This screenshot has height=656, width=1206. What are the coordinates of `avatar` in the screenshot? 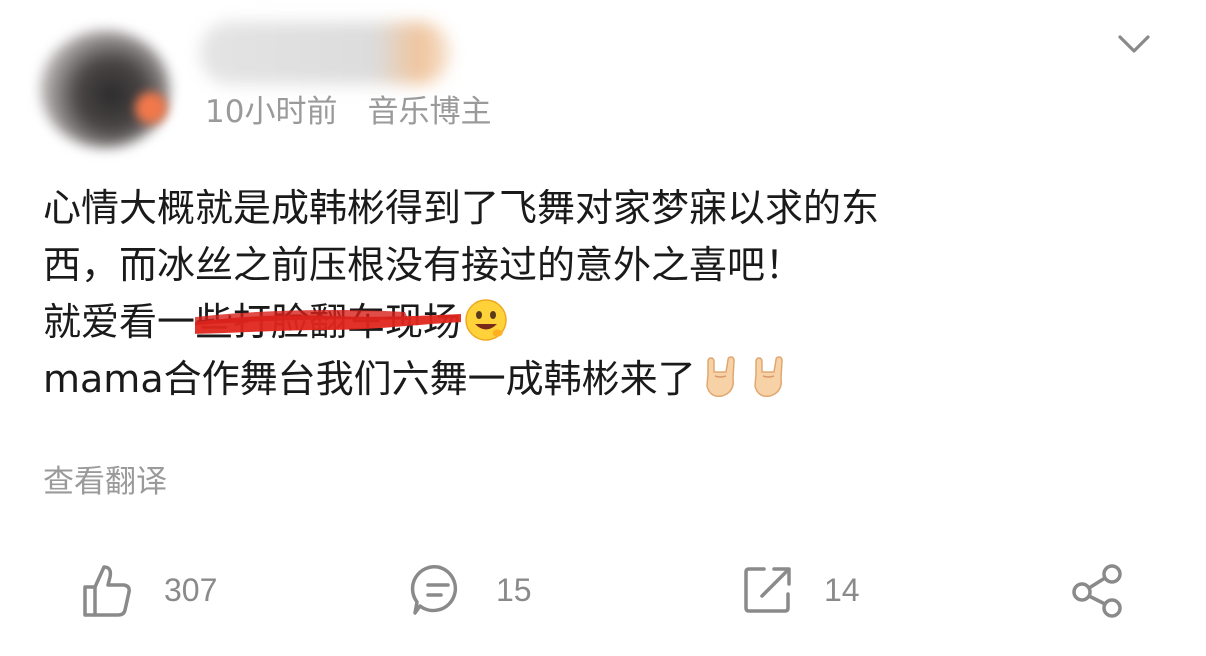 It's located at (105, 89).